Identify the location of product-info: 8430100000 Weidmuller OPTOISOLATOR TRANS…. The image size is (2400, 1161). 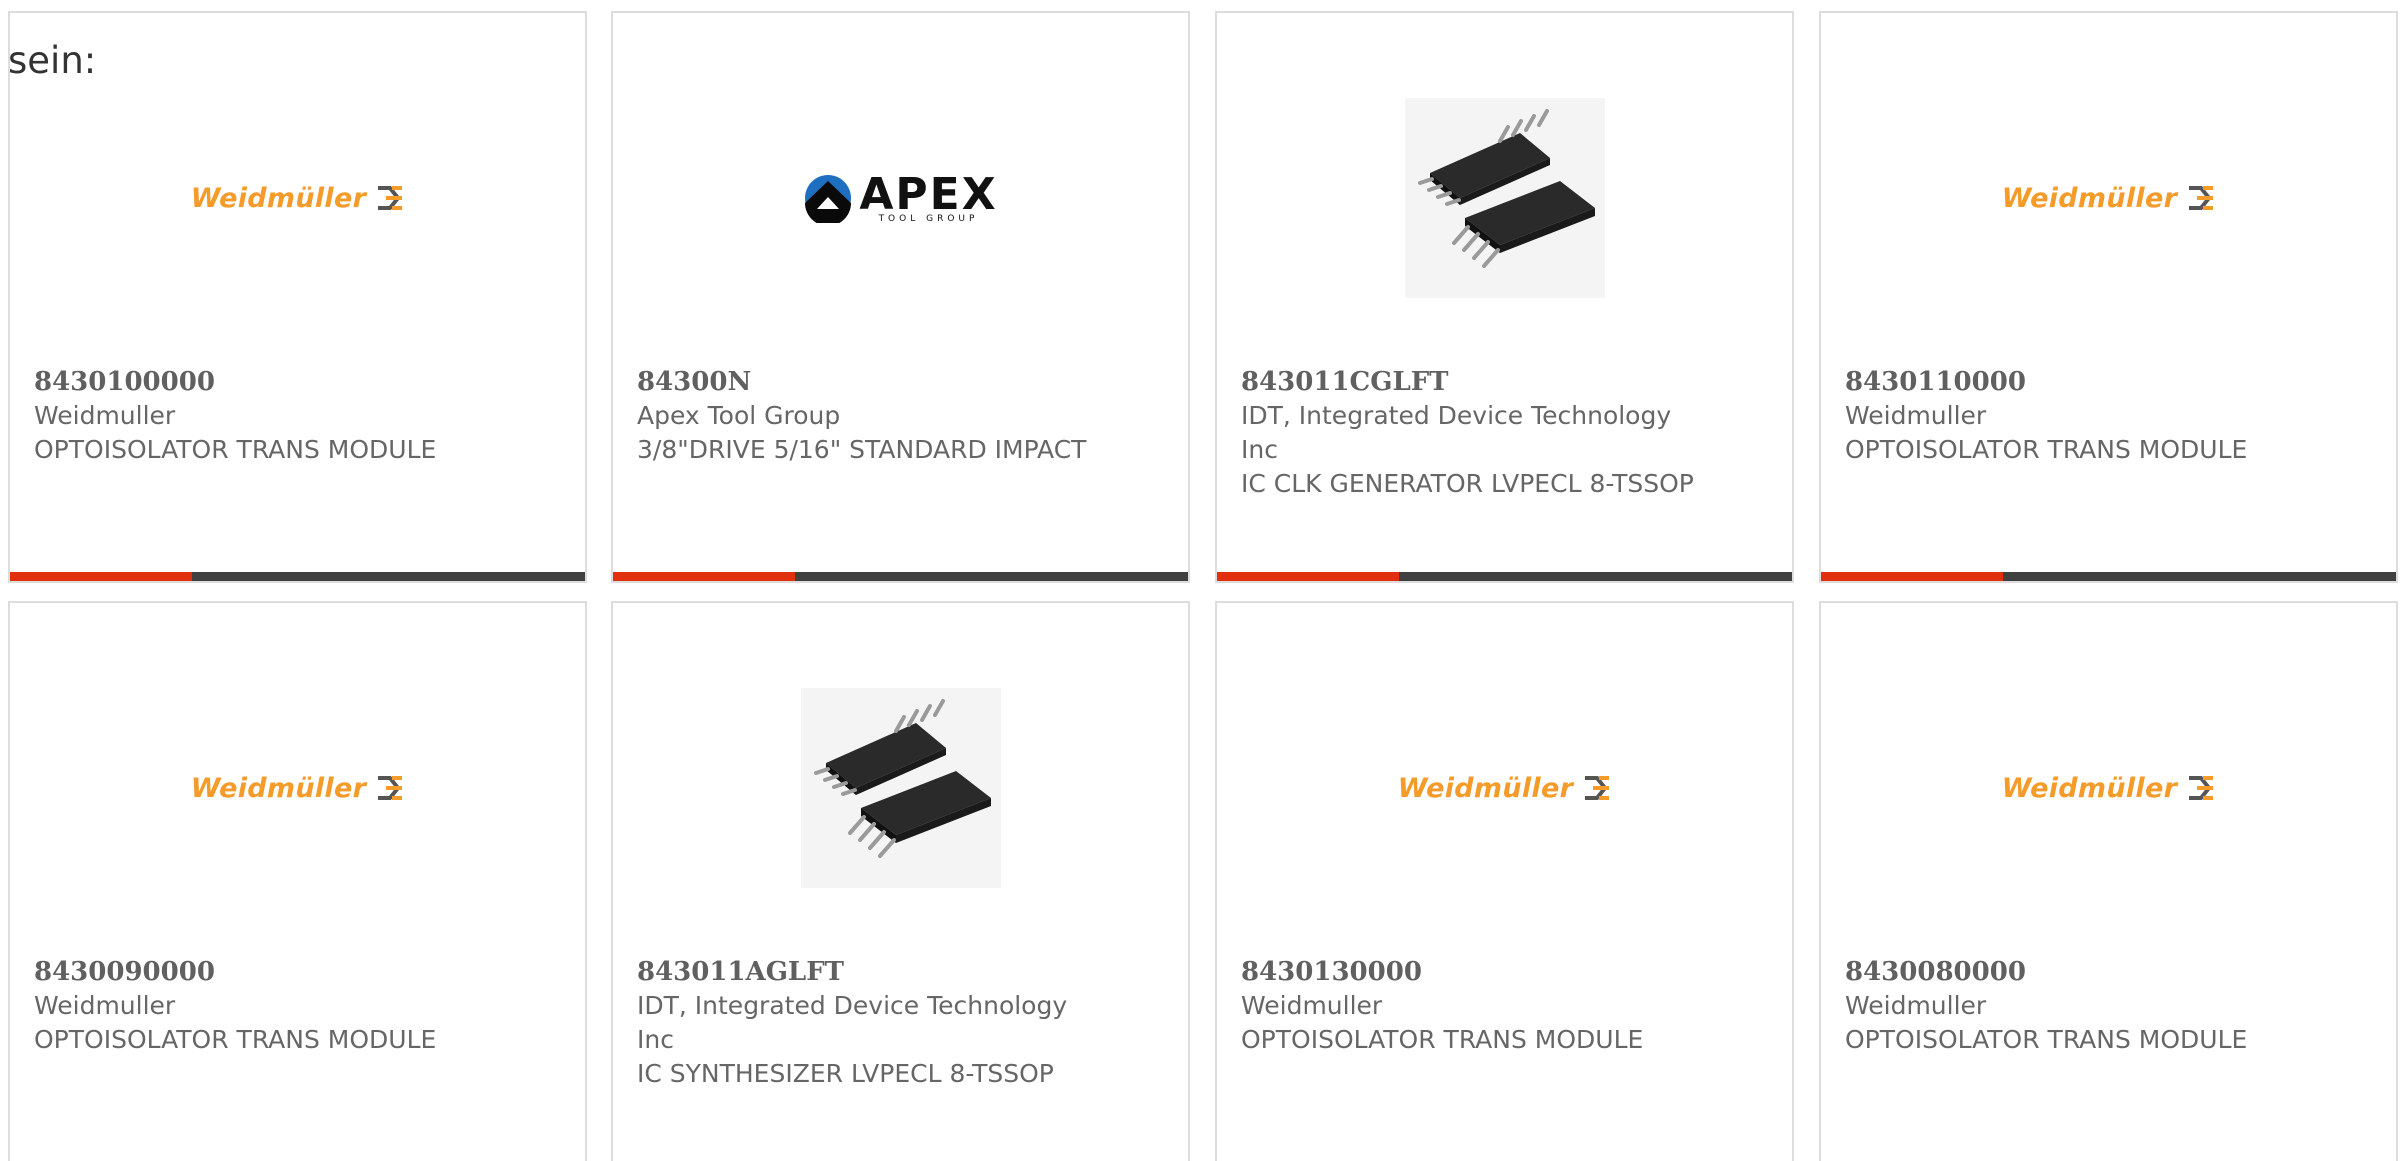
(269, 416).